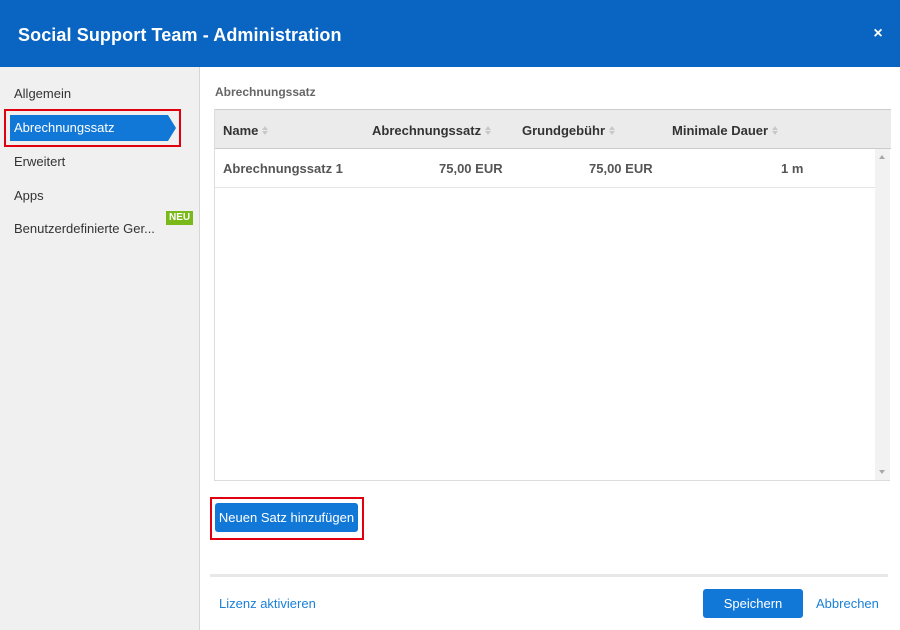  What do you see at coordinates (246, 130) in the screenshot?
I see `column-header-name: Name` at bounding box center [246, 130].